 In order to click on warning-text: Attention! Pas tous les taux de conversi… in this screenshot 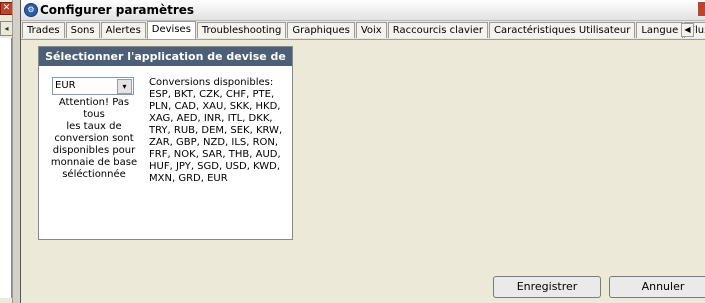, I will do `click(94, 139)`.